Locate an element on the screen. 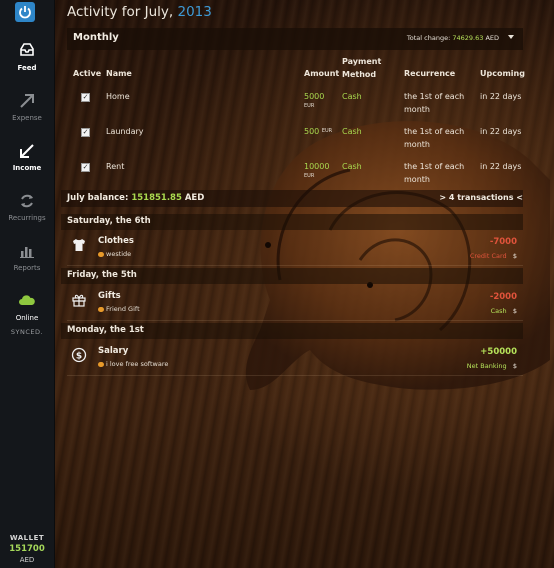  balance-amount: 151851.85 is located at coordinates (156, 198).